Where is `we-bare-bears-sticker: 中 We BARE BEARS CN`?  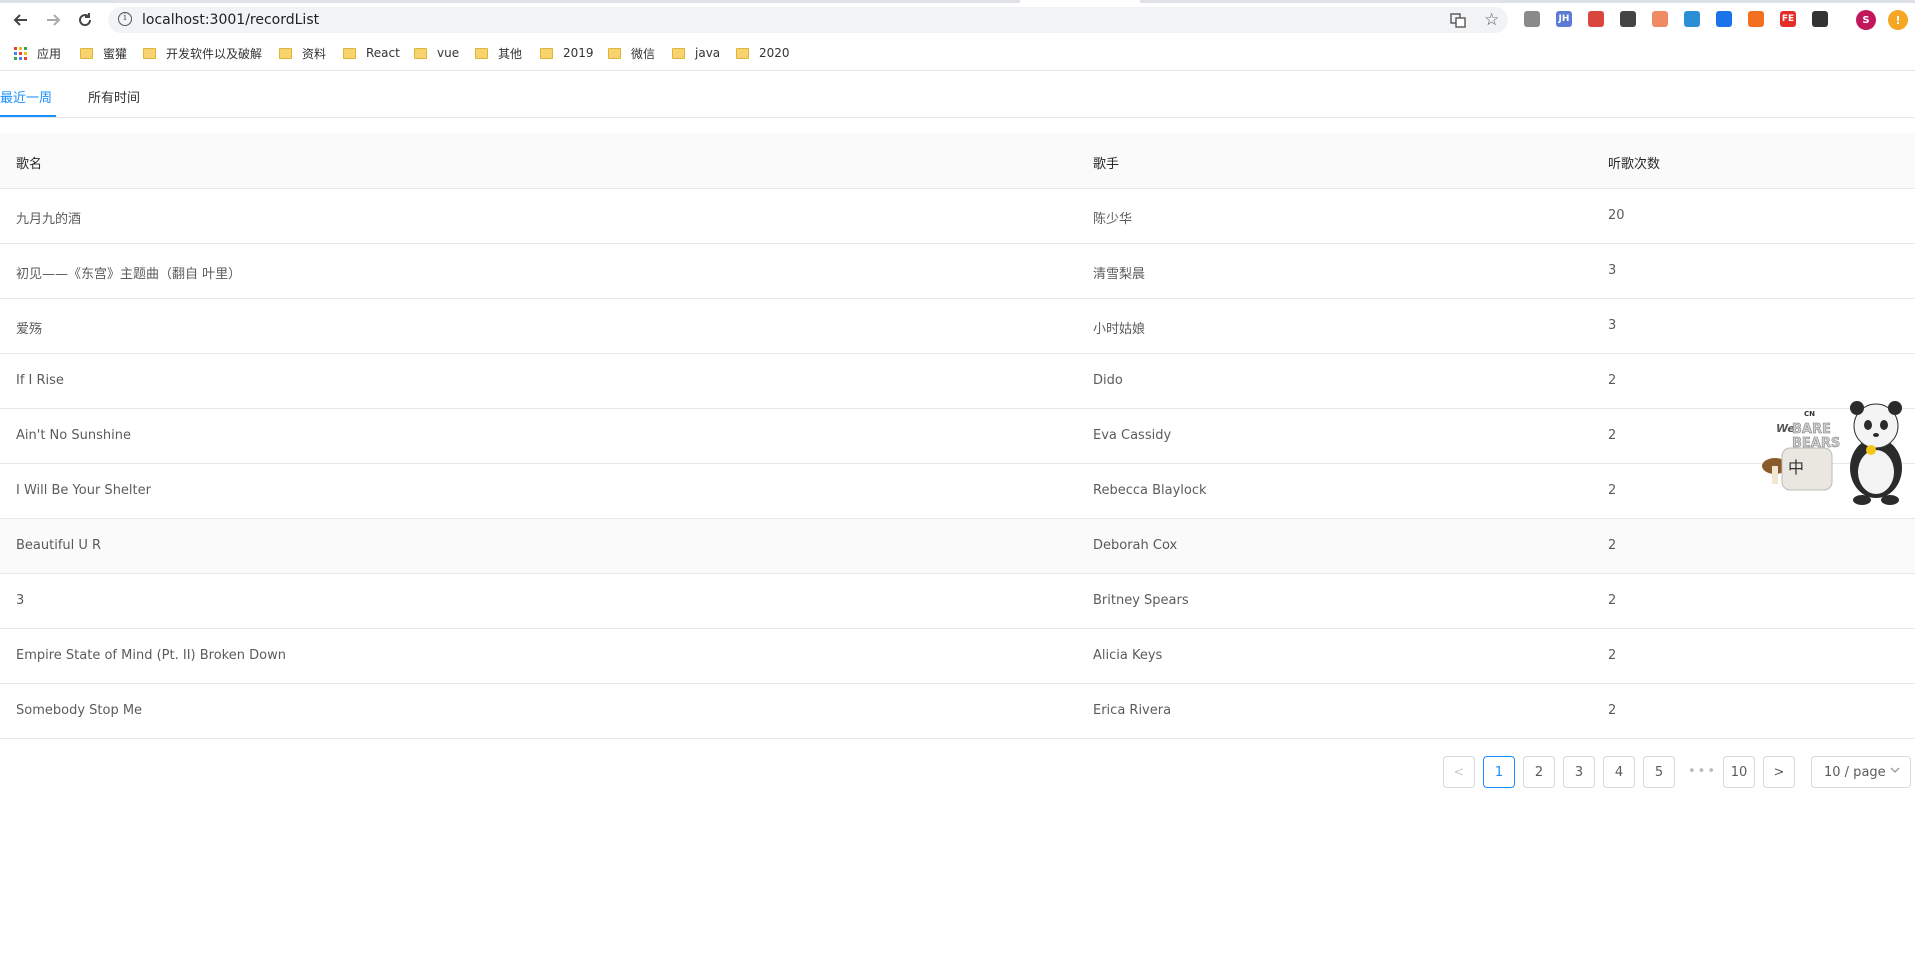
we-bare-bears-sticker: 中 We BARE BEARS CN is located at coordinates (1833, 453).